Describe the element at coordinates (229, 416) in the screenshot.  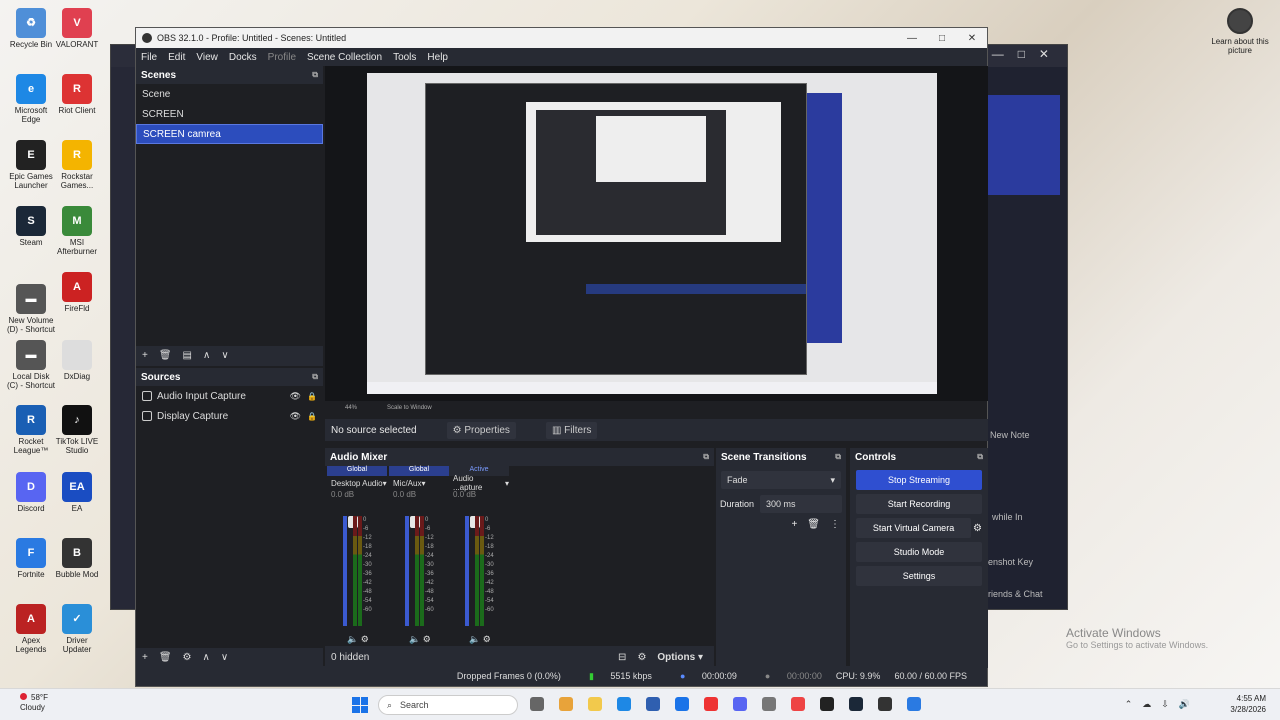
I see `source-item: Display Capture 👁 🔒` at that location.